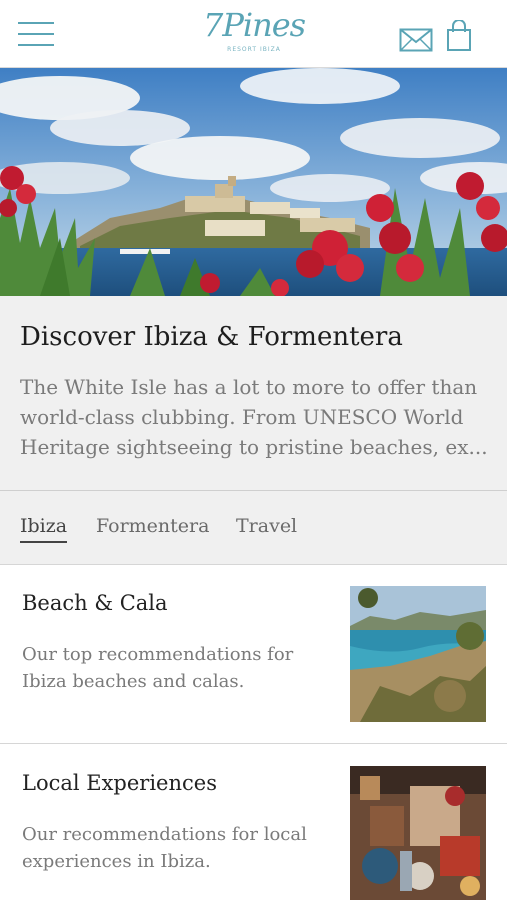 The height and width of the screenshot is (900, 507). Describe the element at coordinates (418, 654) in the screenshot. I see `beach-thumbnail` at that location.